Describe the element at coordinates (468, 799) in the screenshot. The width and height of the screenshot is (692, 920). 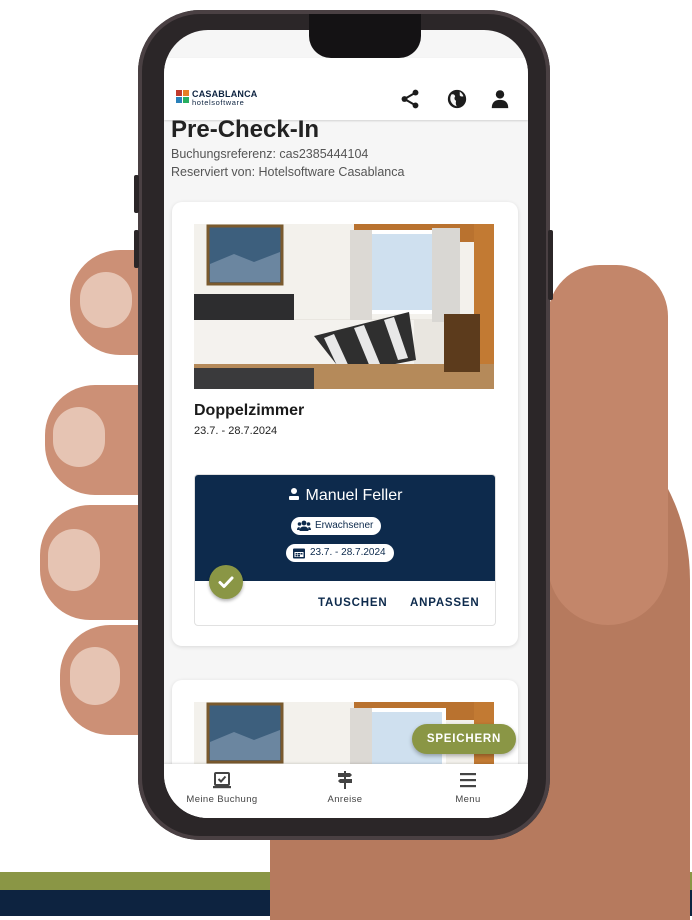
I see `nav-label: Menu` at that location.